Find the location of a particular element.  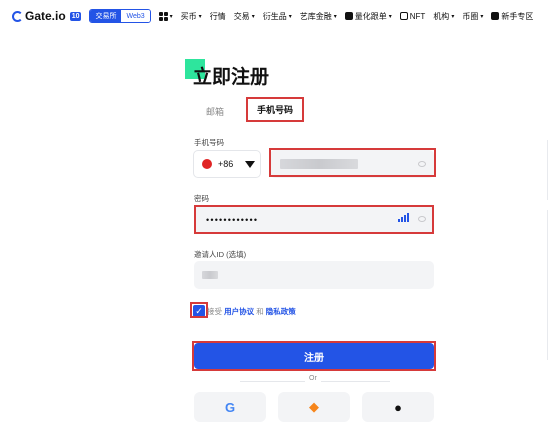

nav-item-newbie: 新手专区 is located at coordinates (512, 16).